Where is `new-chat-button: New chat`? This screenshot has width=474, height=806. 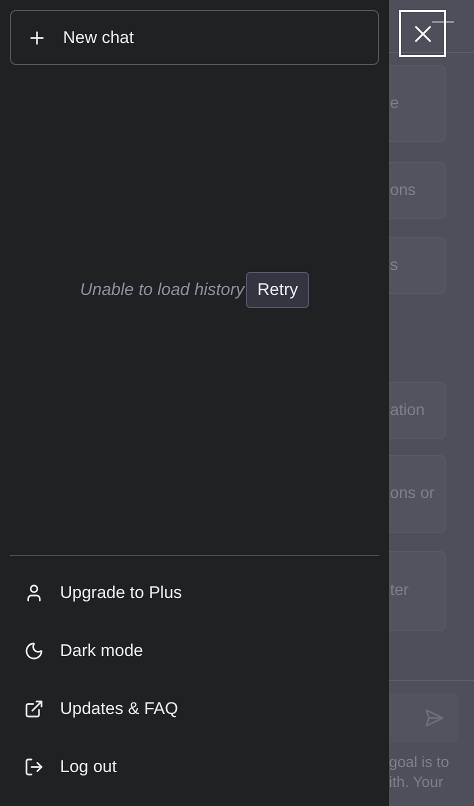 new-chat-button: New chat is located at coordinates (194, 37).